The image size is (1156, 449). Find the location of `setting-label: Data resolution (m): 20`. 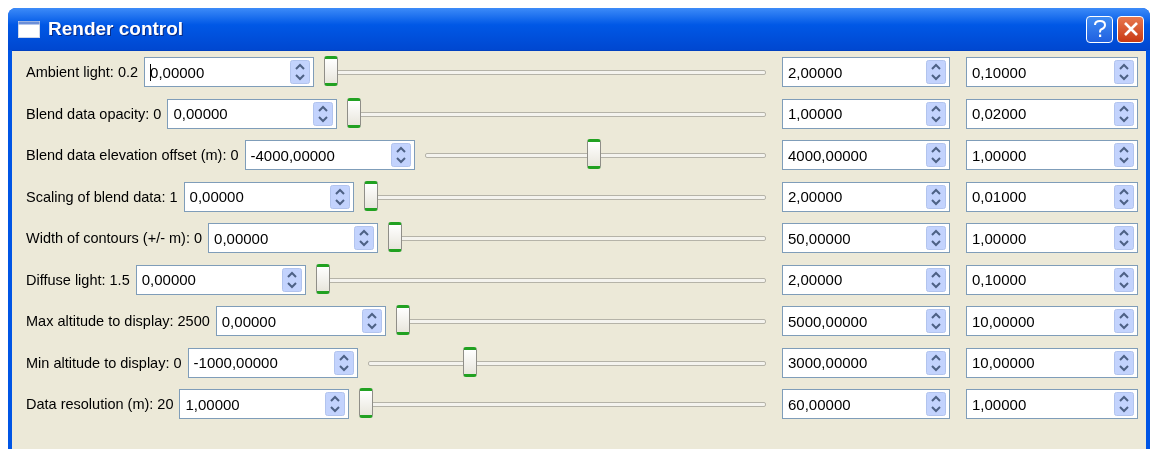

setting-label: Data resolution (m): 20 is located at coordinates (100, 404).